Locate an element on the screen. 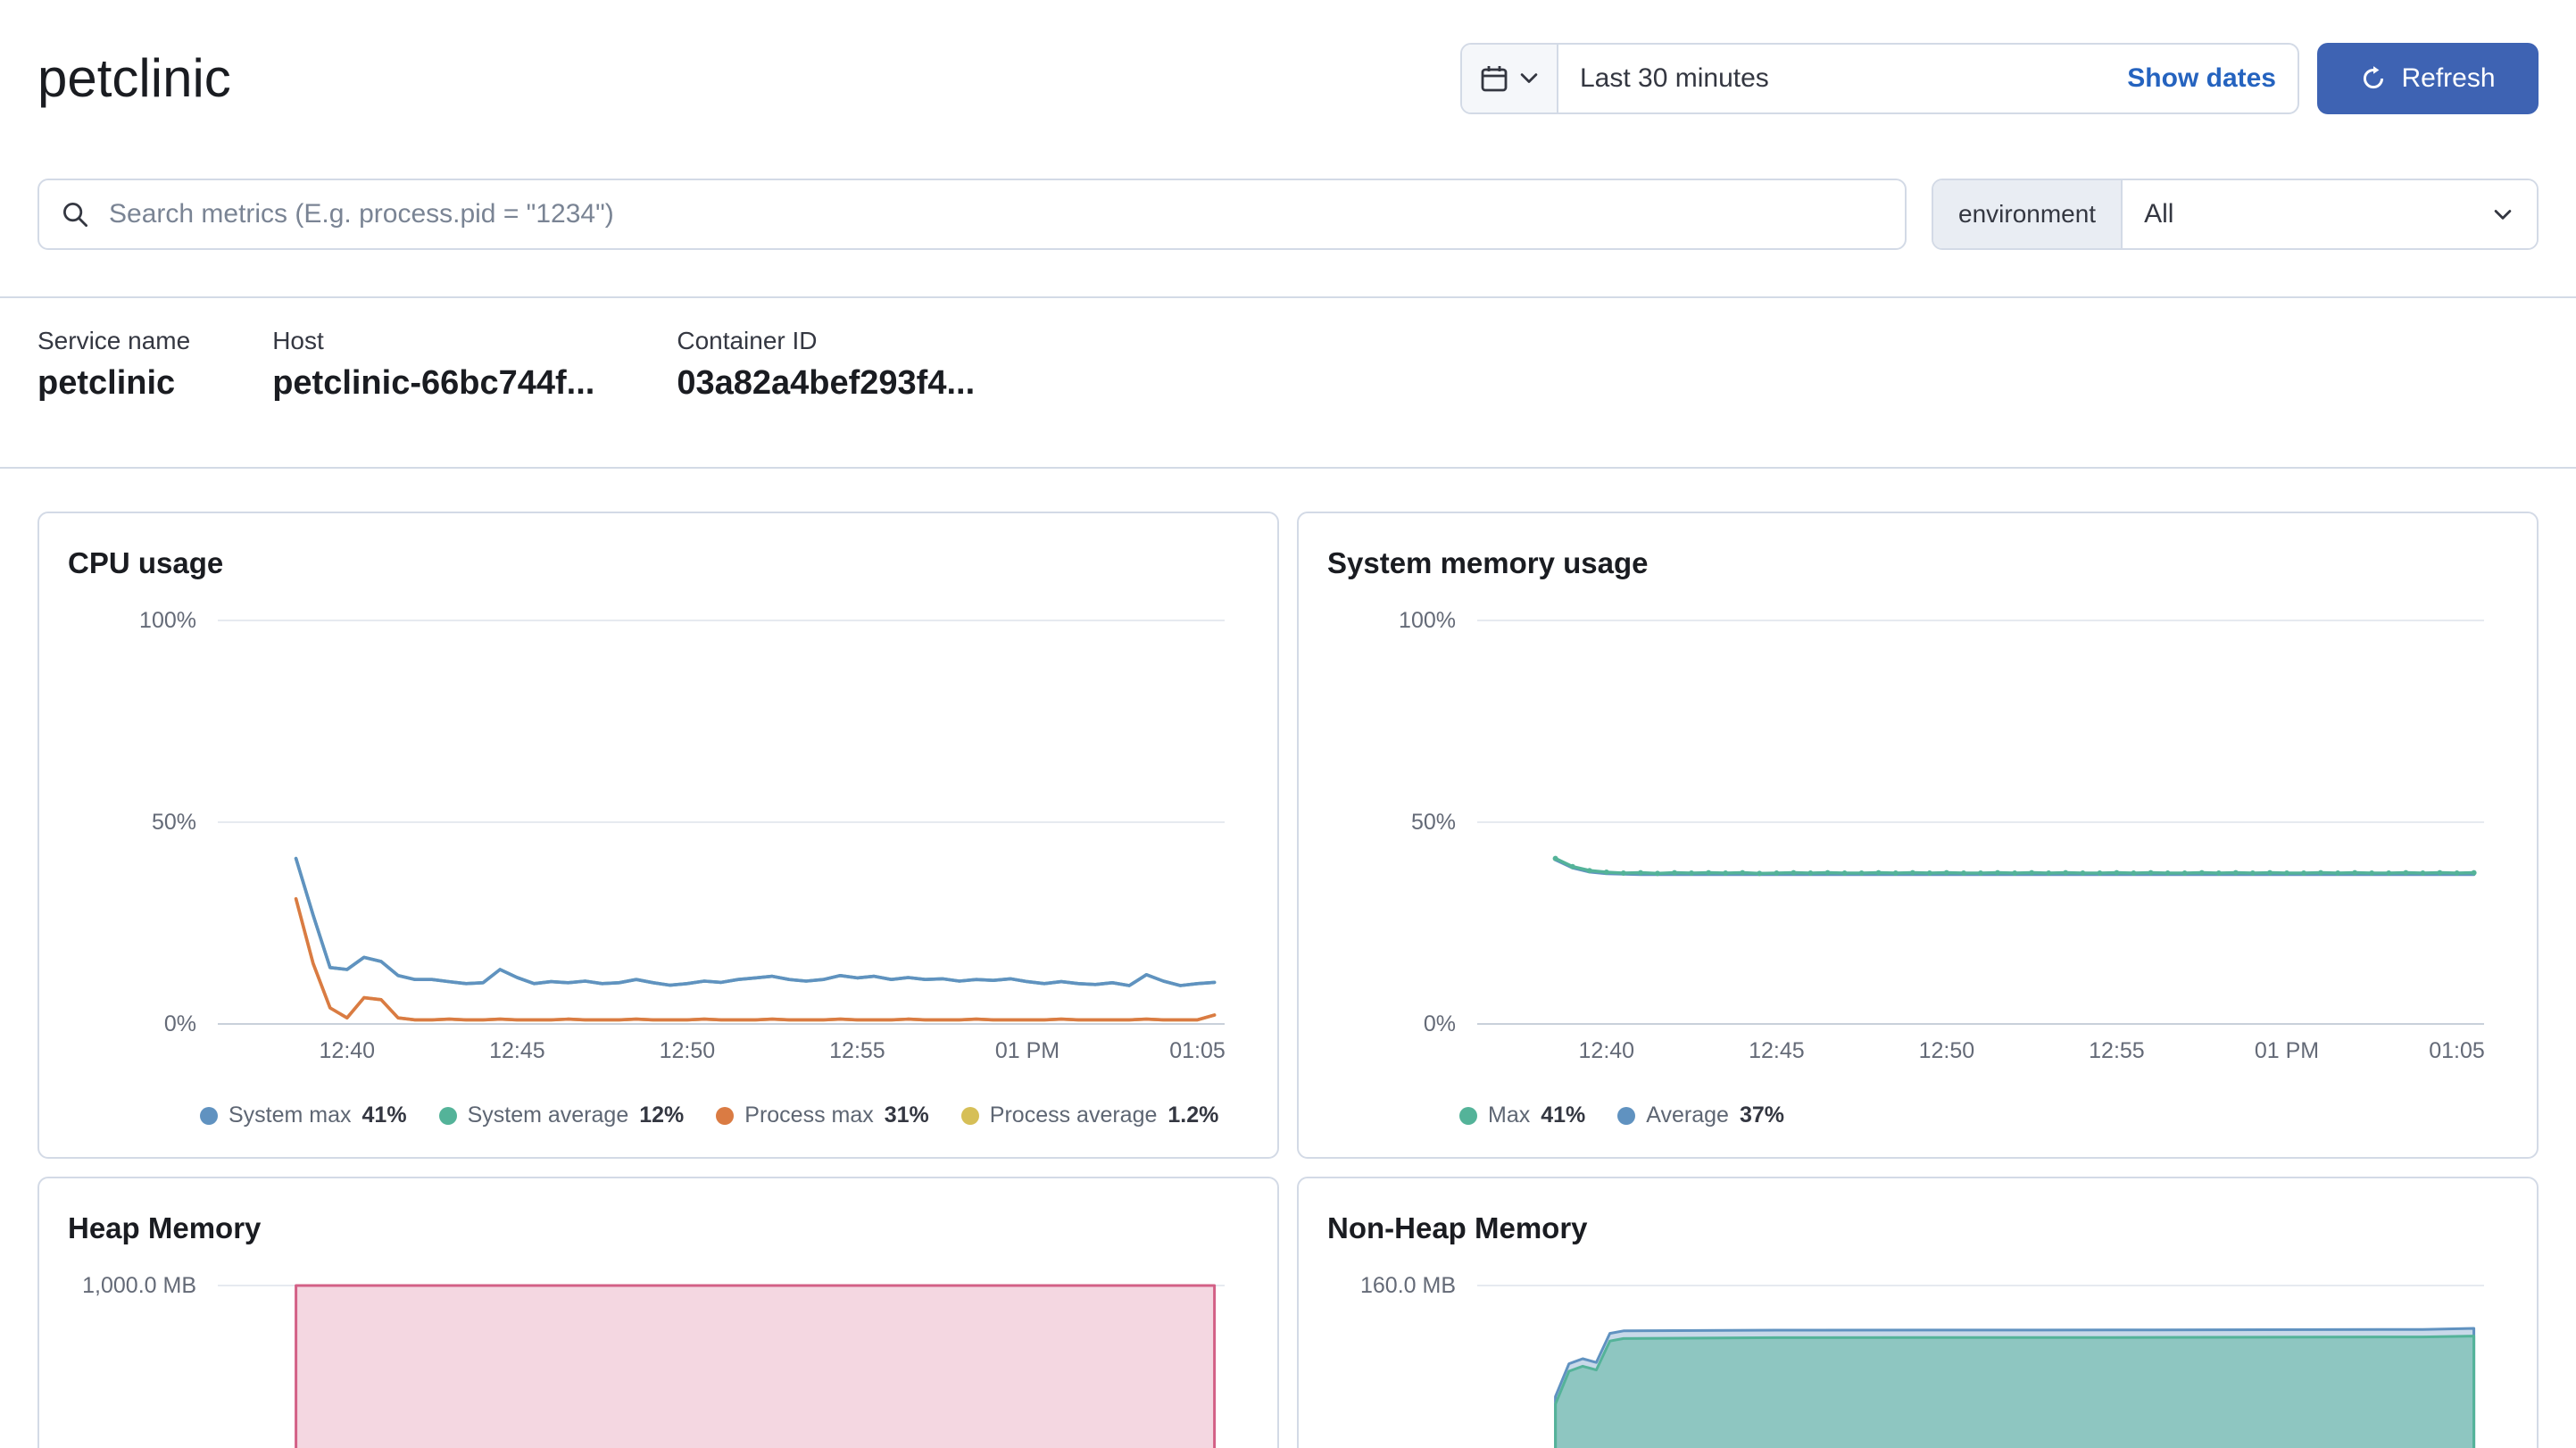 Image resolution: width=2576 pixels, height=1448 pixels. show-dates-link: Show dates is located at coordinates (2202, 78).